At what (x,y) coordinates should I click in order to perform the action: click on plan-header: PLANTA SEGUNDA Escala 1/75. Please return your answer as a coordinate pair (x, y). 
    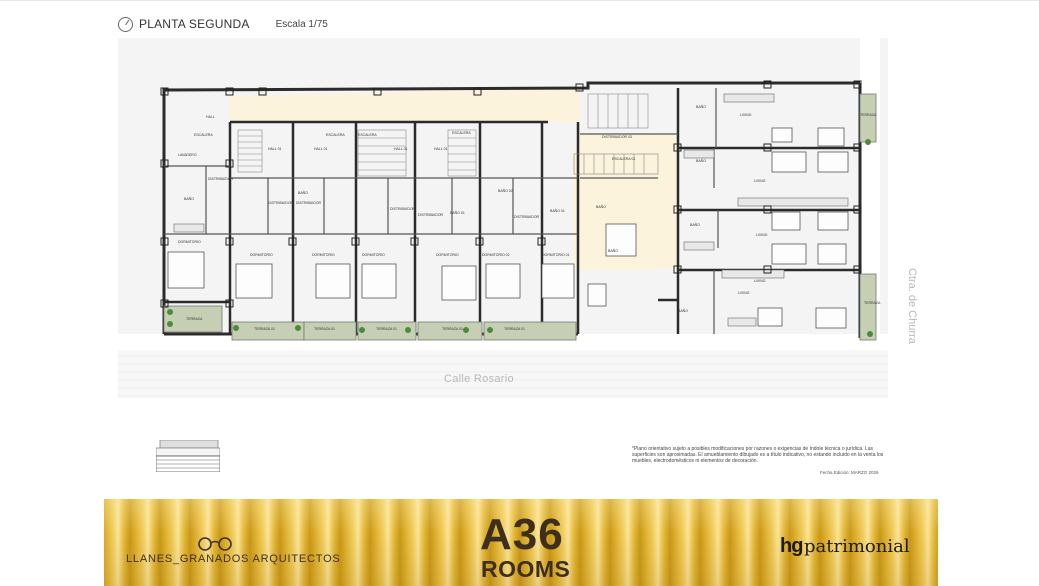
    Looking at the image, I should click on (223, 24).